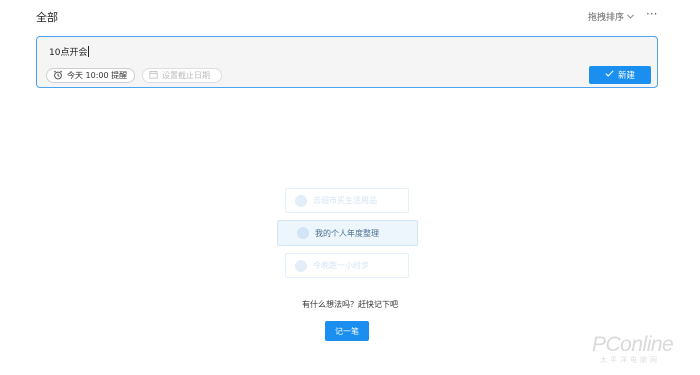 The image size is (700, 375). What do you see at coordinates (350, 16) in the screenshot?
I see `header-bar: 全部 拖拽排序 ···` at bounding box center [350, 16].